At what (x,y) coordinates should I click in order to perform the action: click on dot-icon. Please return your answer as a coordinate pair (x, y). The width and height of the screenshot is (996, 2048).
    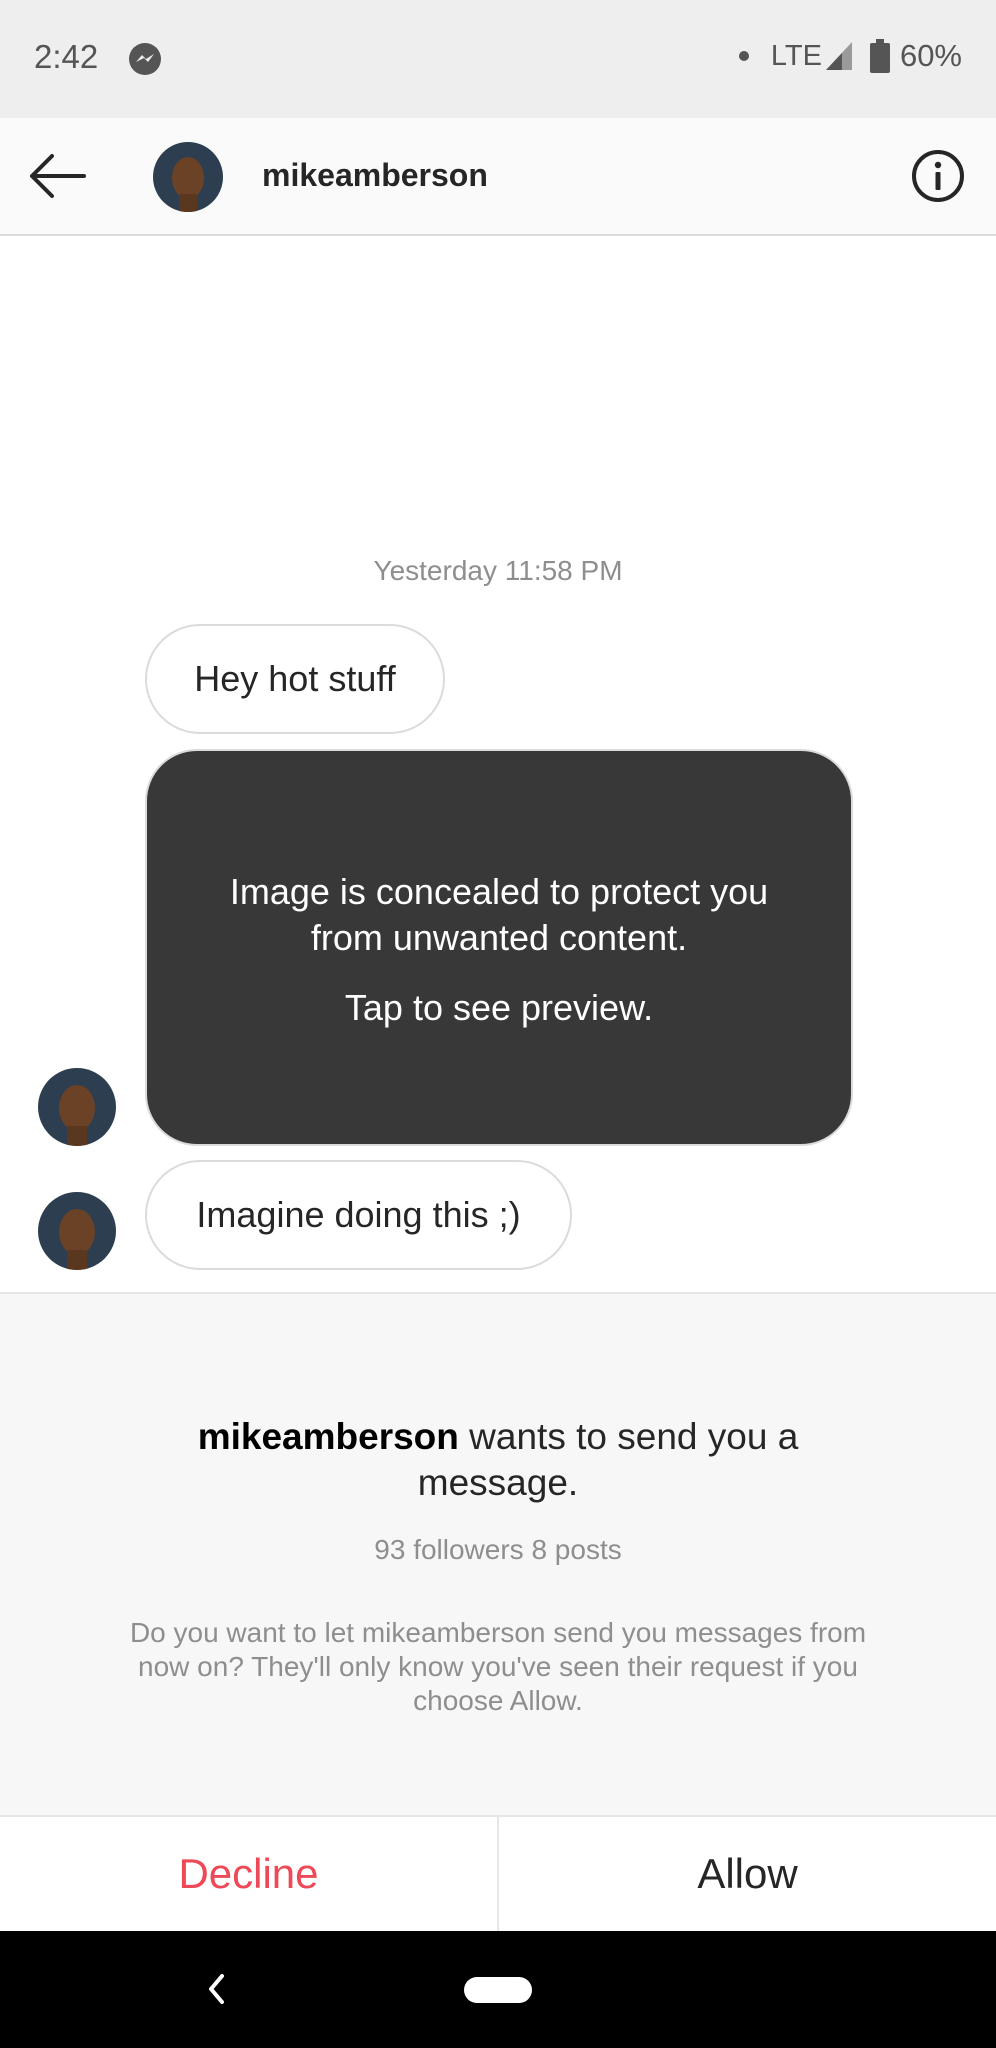
    Looking at the image, I should click on (743, 56).